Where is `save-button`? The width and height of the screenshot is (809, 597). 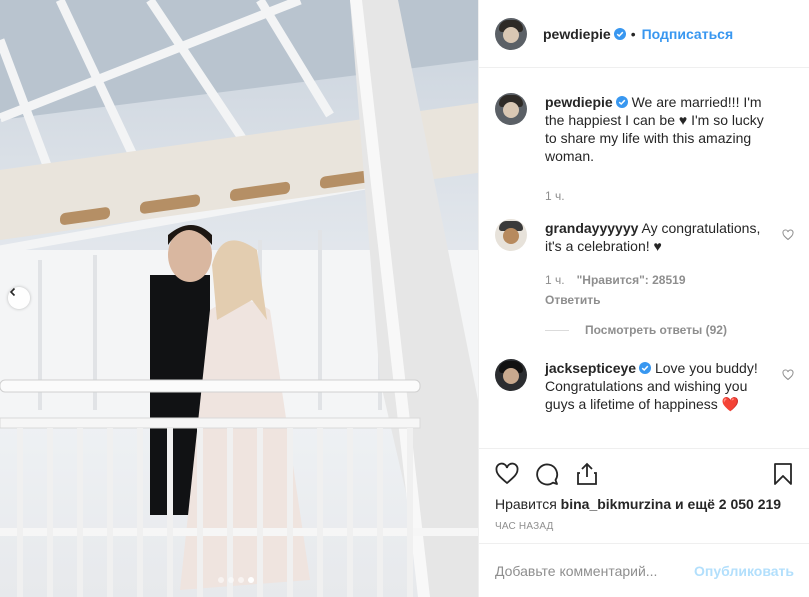
save-button is located at coordinates (774, 474).